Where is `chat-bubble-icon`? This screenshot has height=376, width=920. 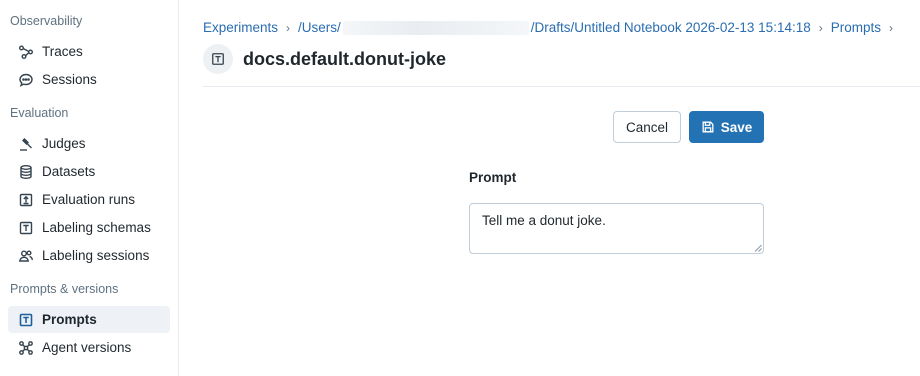 chat-bubble-icon is located at coordinates (25, 79).